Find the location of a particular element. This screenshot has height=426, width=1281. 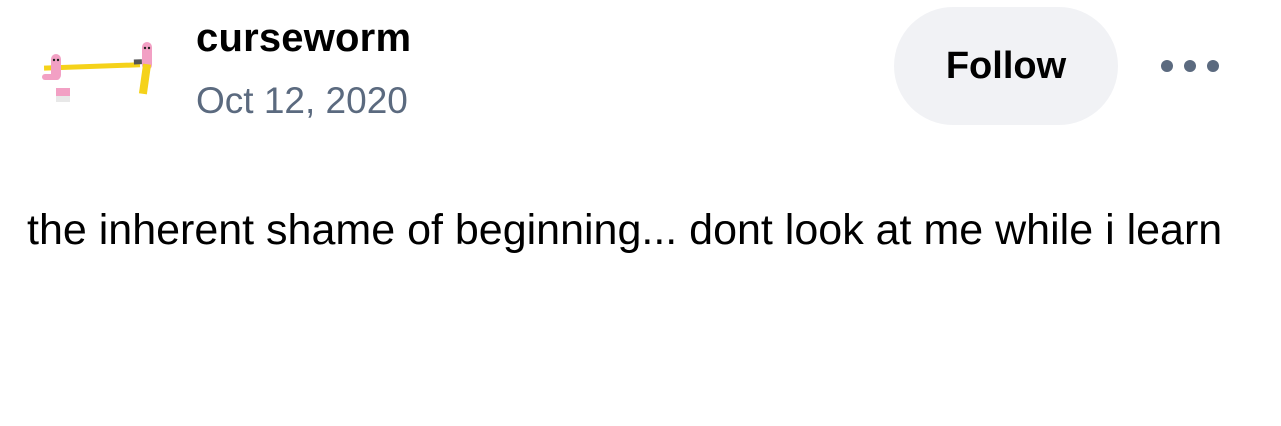

ellipsis-icon is located at coordinates (1190, 66).